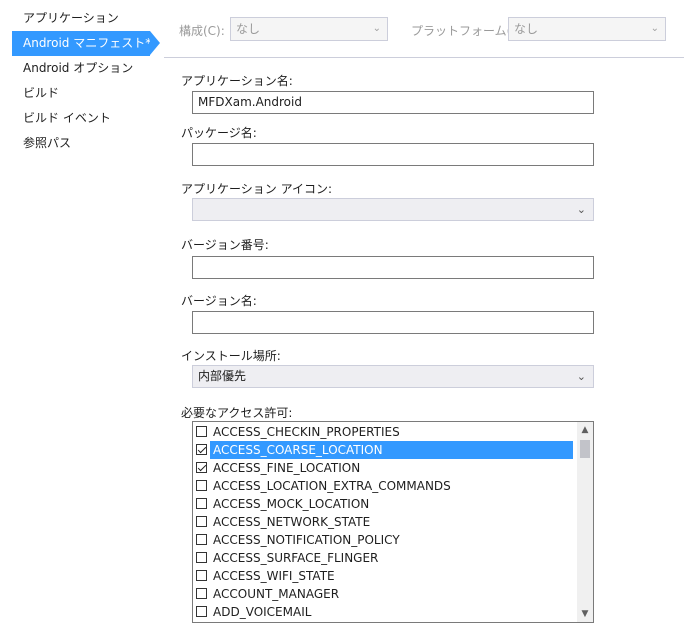 The width and height of the screenshot is (684, 640). I want to click on nav-item-application: アプリケーション, so click(79, 18).